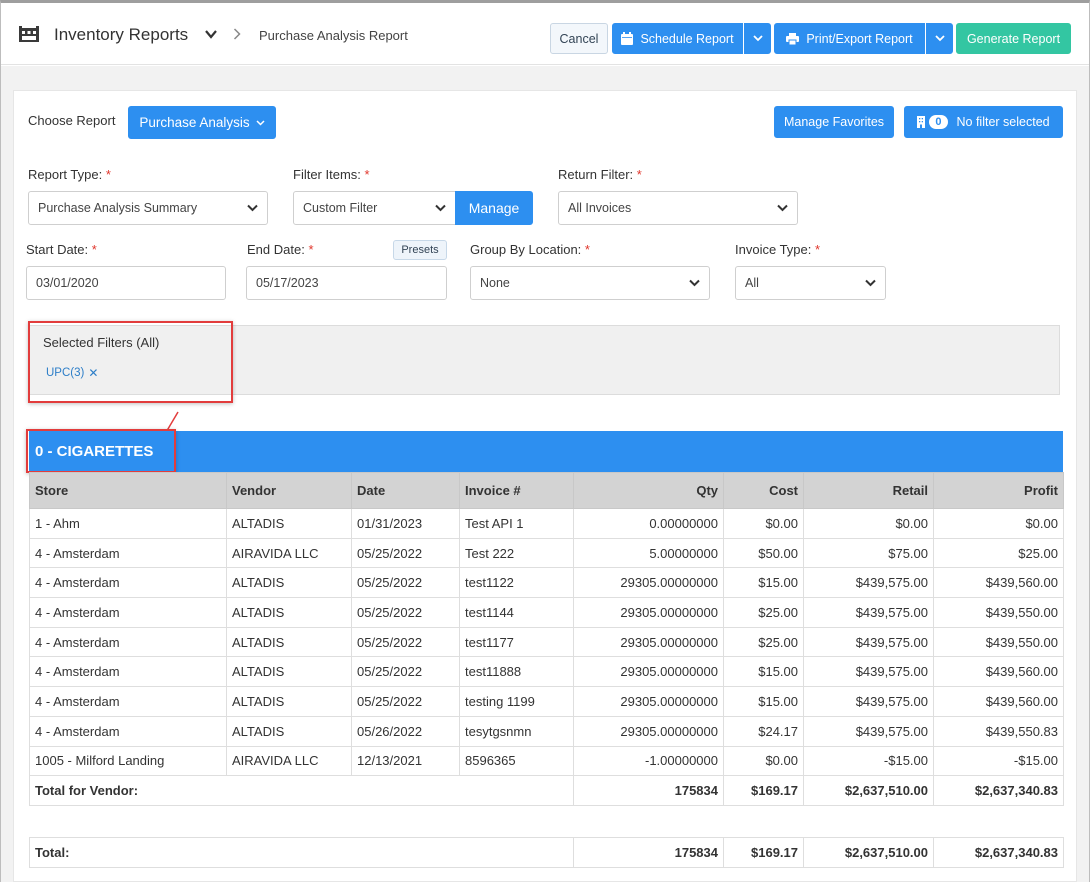  What do you see at coordinates (859, 38) in the screenshot?
I see `print-export-label: Print/Export Report` at bounding box center [859, 38].